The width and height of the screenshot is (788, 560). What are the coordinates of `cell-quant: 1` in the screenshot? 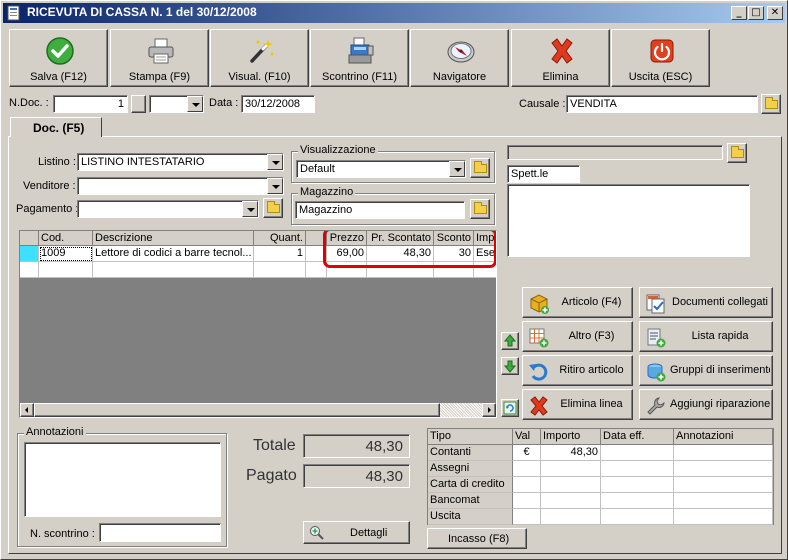 It's located at (280, 254).